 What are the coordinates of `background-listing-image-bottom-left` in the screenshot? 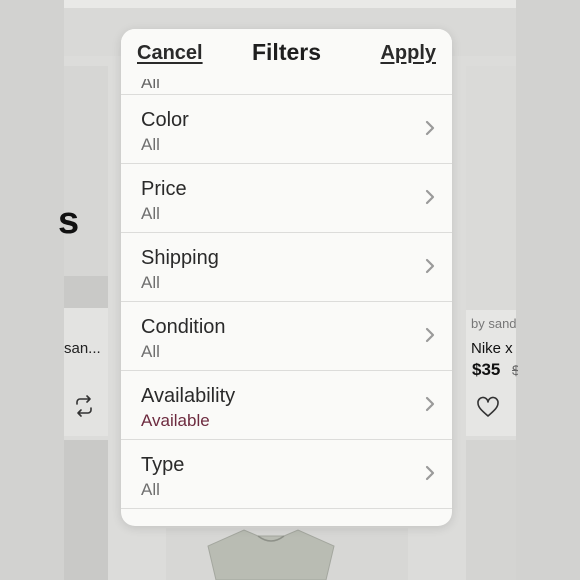 It's located at (86, 510).